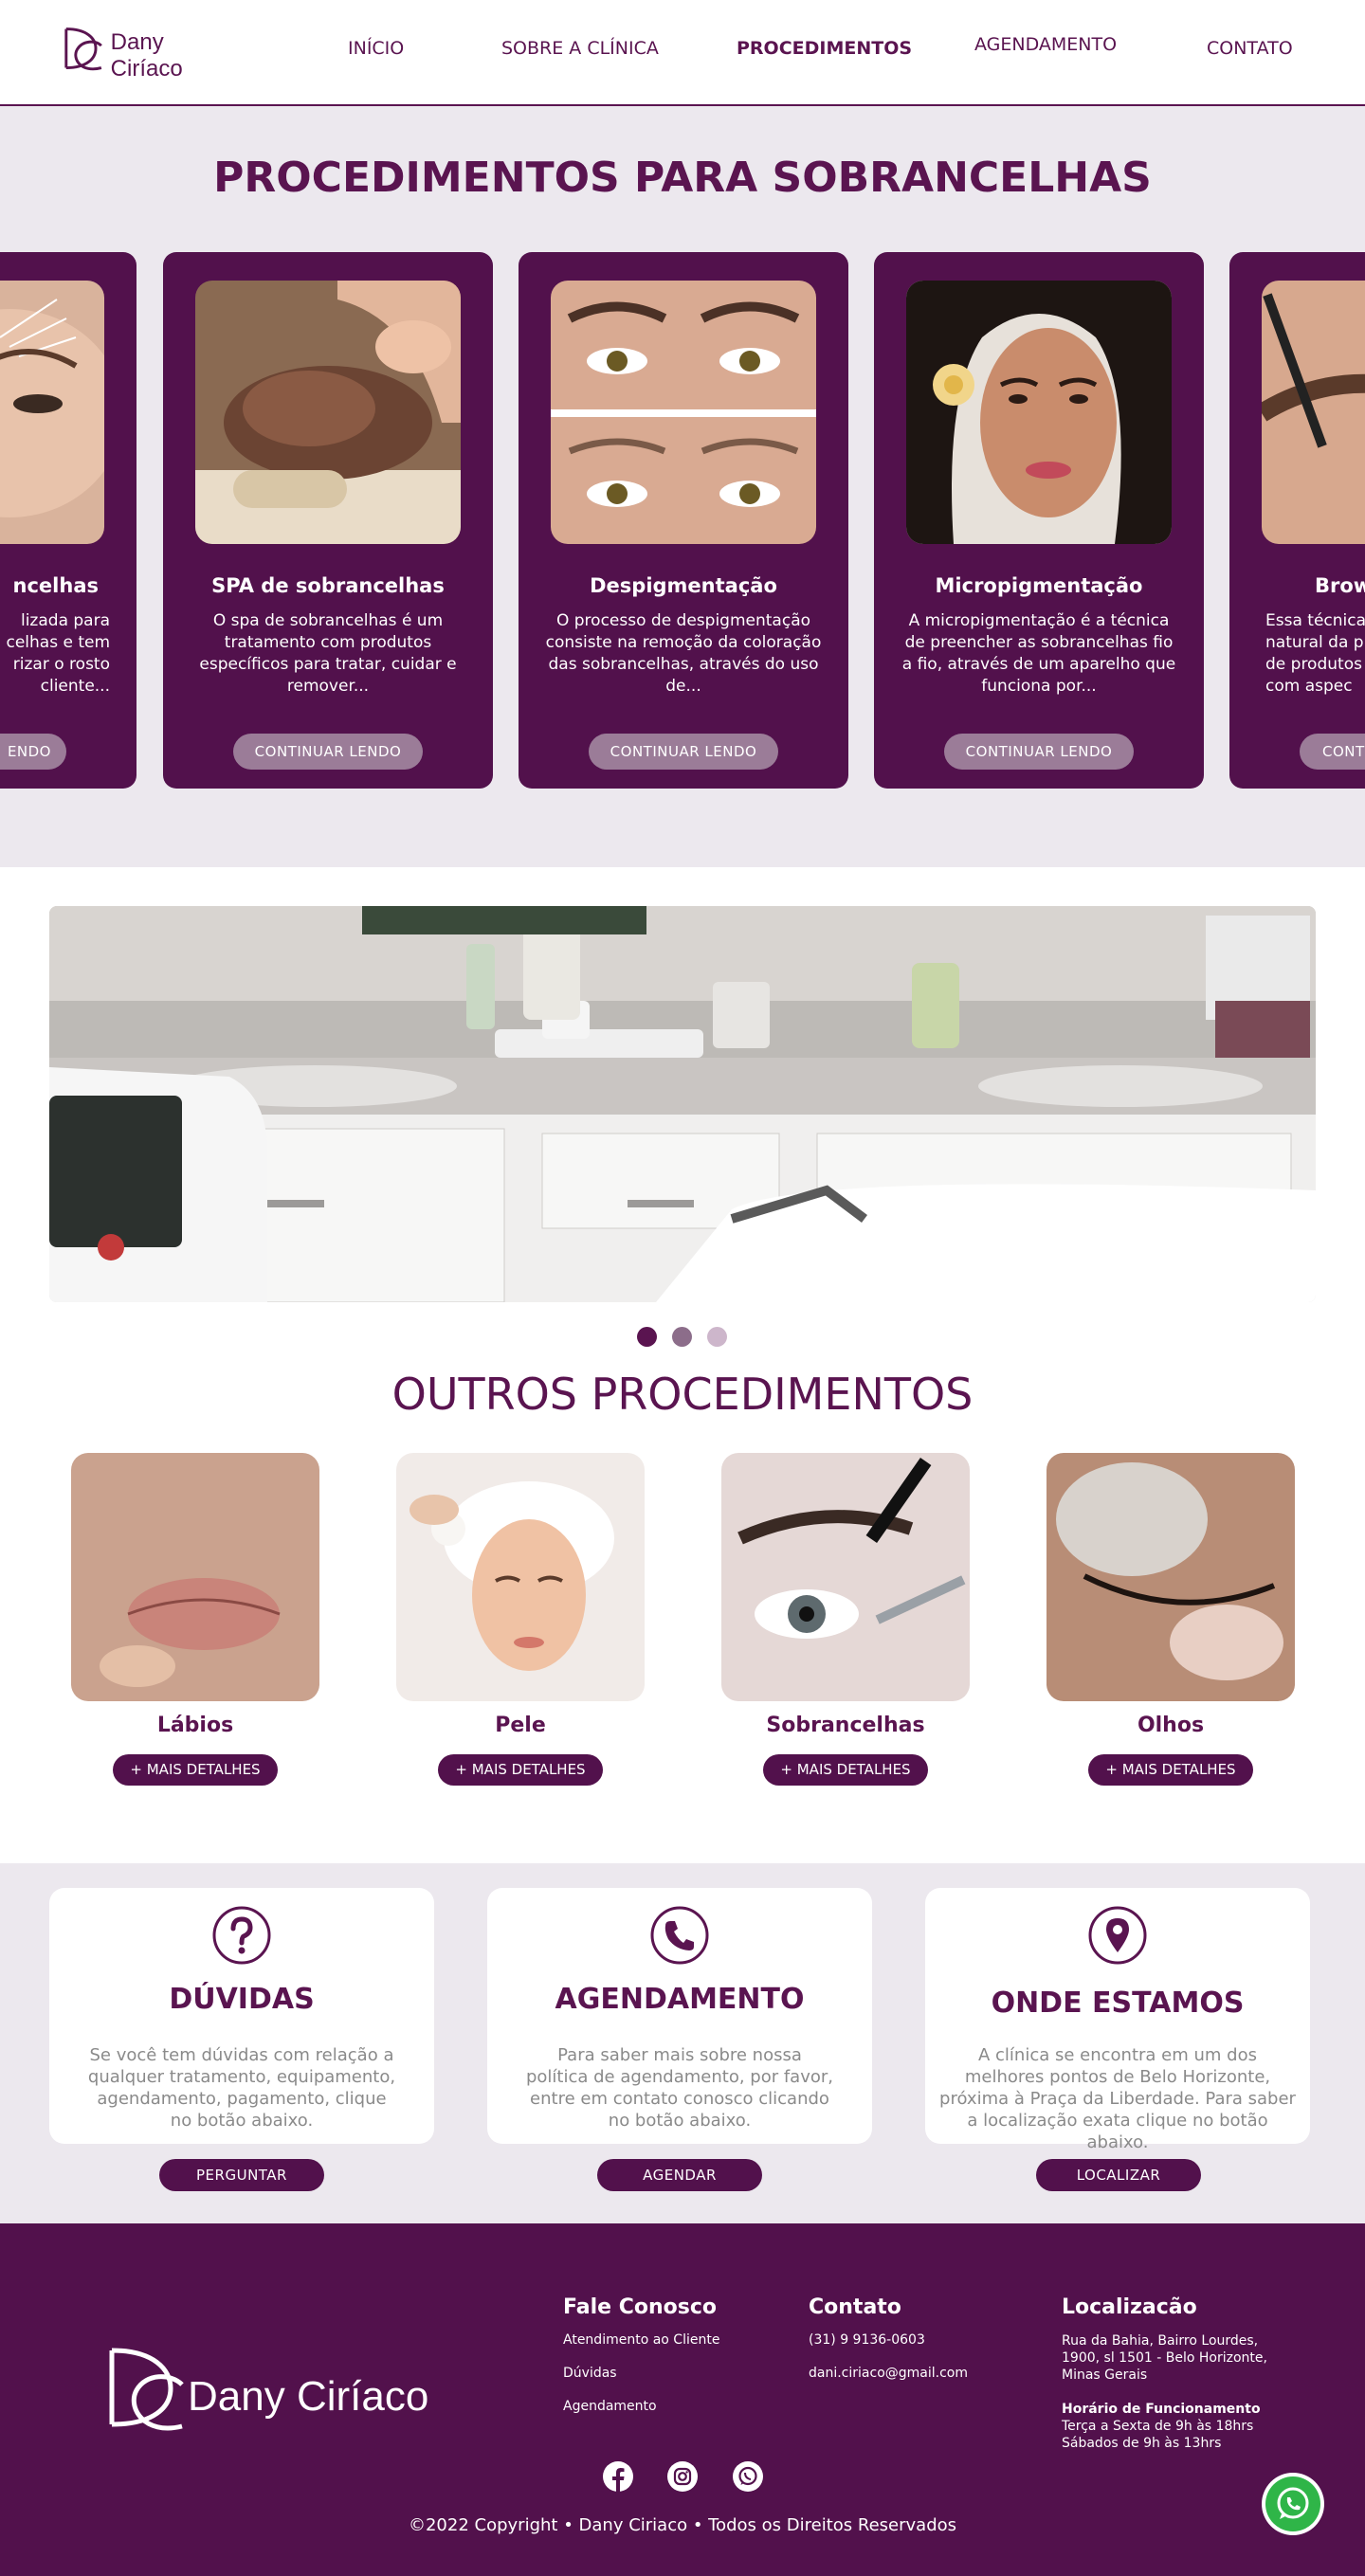 The width and height of the screenshot is (1365, 2576). Describe the element at coordinates (241, 1935) in the screenshot. I see `question-icon` at that location.